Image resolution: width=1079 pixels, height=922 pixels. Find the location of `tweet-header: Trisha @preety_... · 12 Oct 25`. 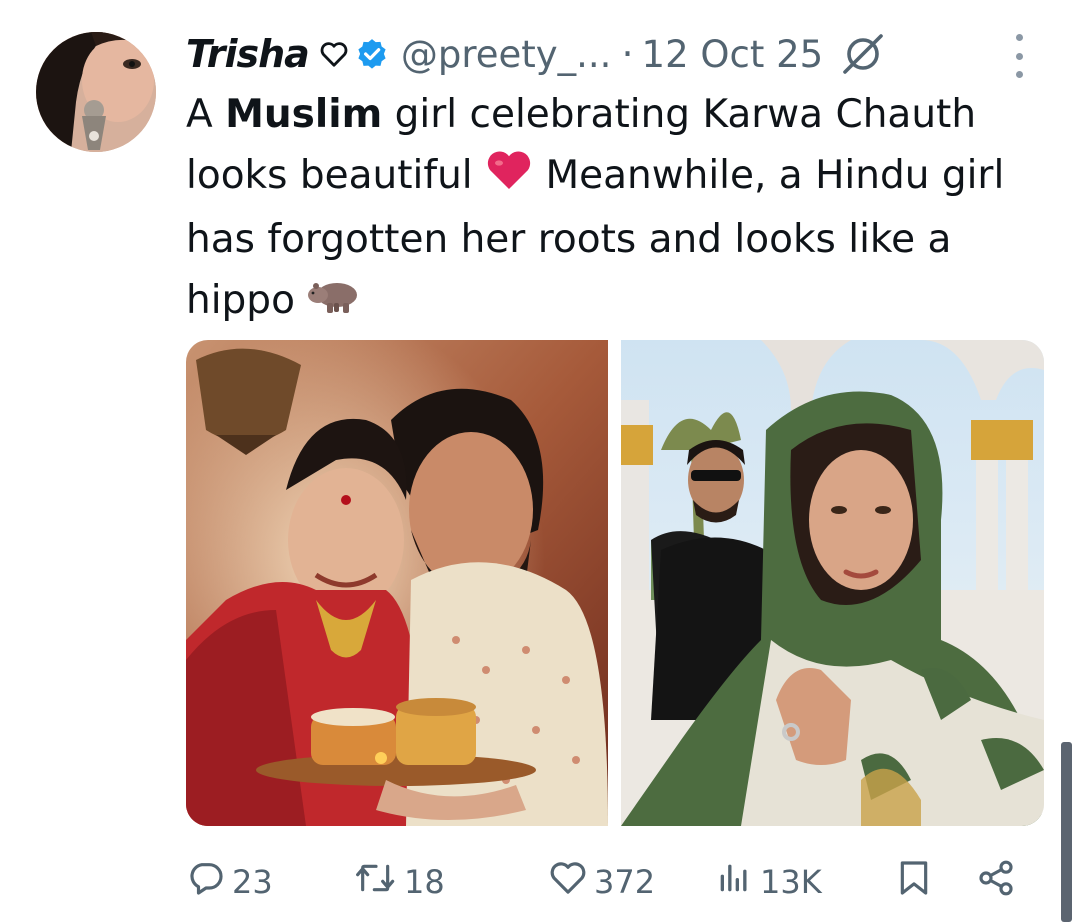

tweet-header: Trisha @preety_... · 12 Oct 25 is located at coordinates (535, 54).